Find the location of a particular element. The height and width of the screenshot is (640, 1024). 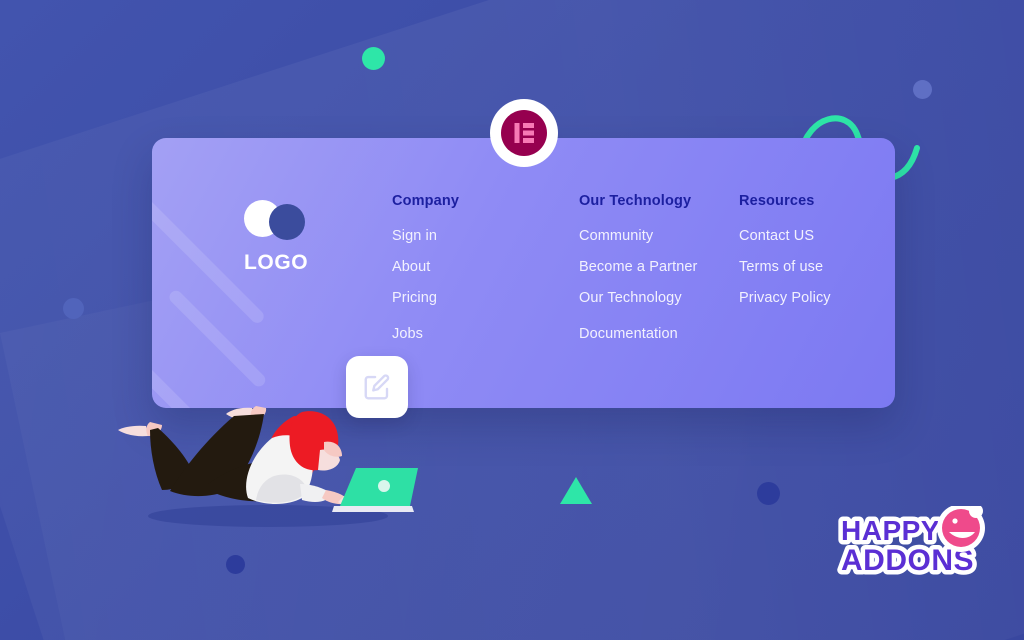

edit-widget-button: Edit is located at coordinates (377, 387).